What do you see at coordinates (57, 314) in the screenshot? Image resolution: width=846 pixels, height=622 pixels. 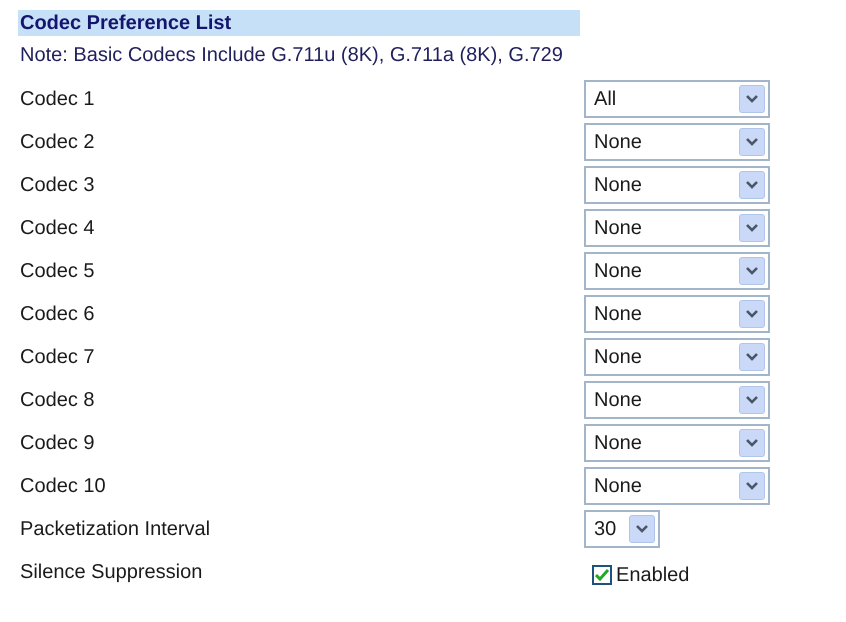 I see `setting-label: Codec 6` at bounding box center [57, 314].